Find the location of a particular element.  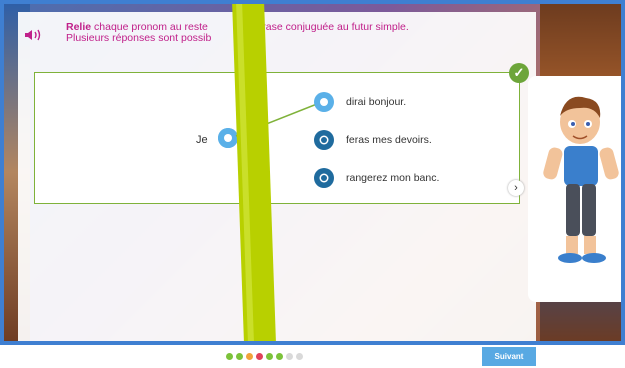

choice-item: rangerez mon banc. is located at coordinates (376, 178).